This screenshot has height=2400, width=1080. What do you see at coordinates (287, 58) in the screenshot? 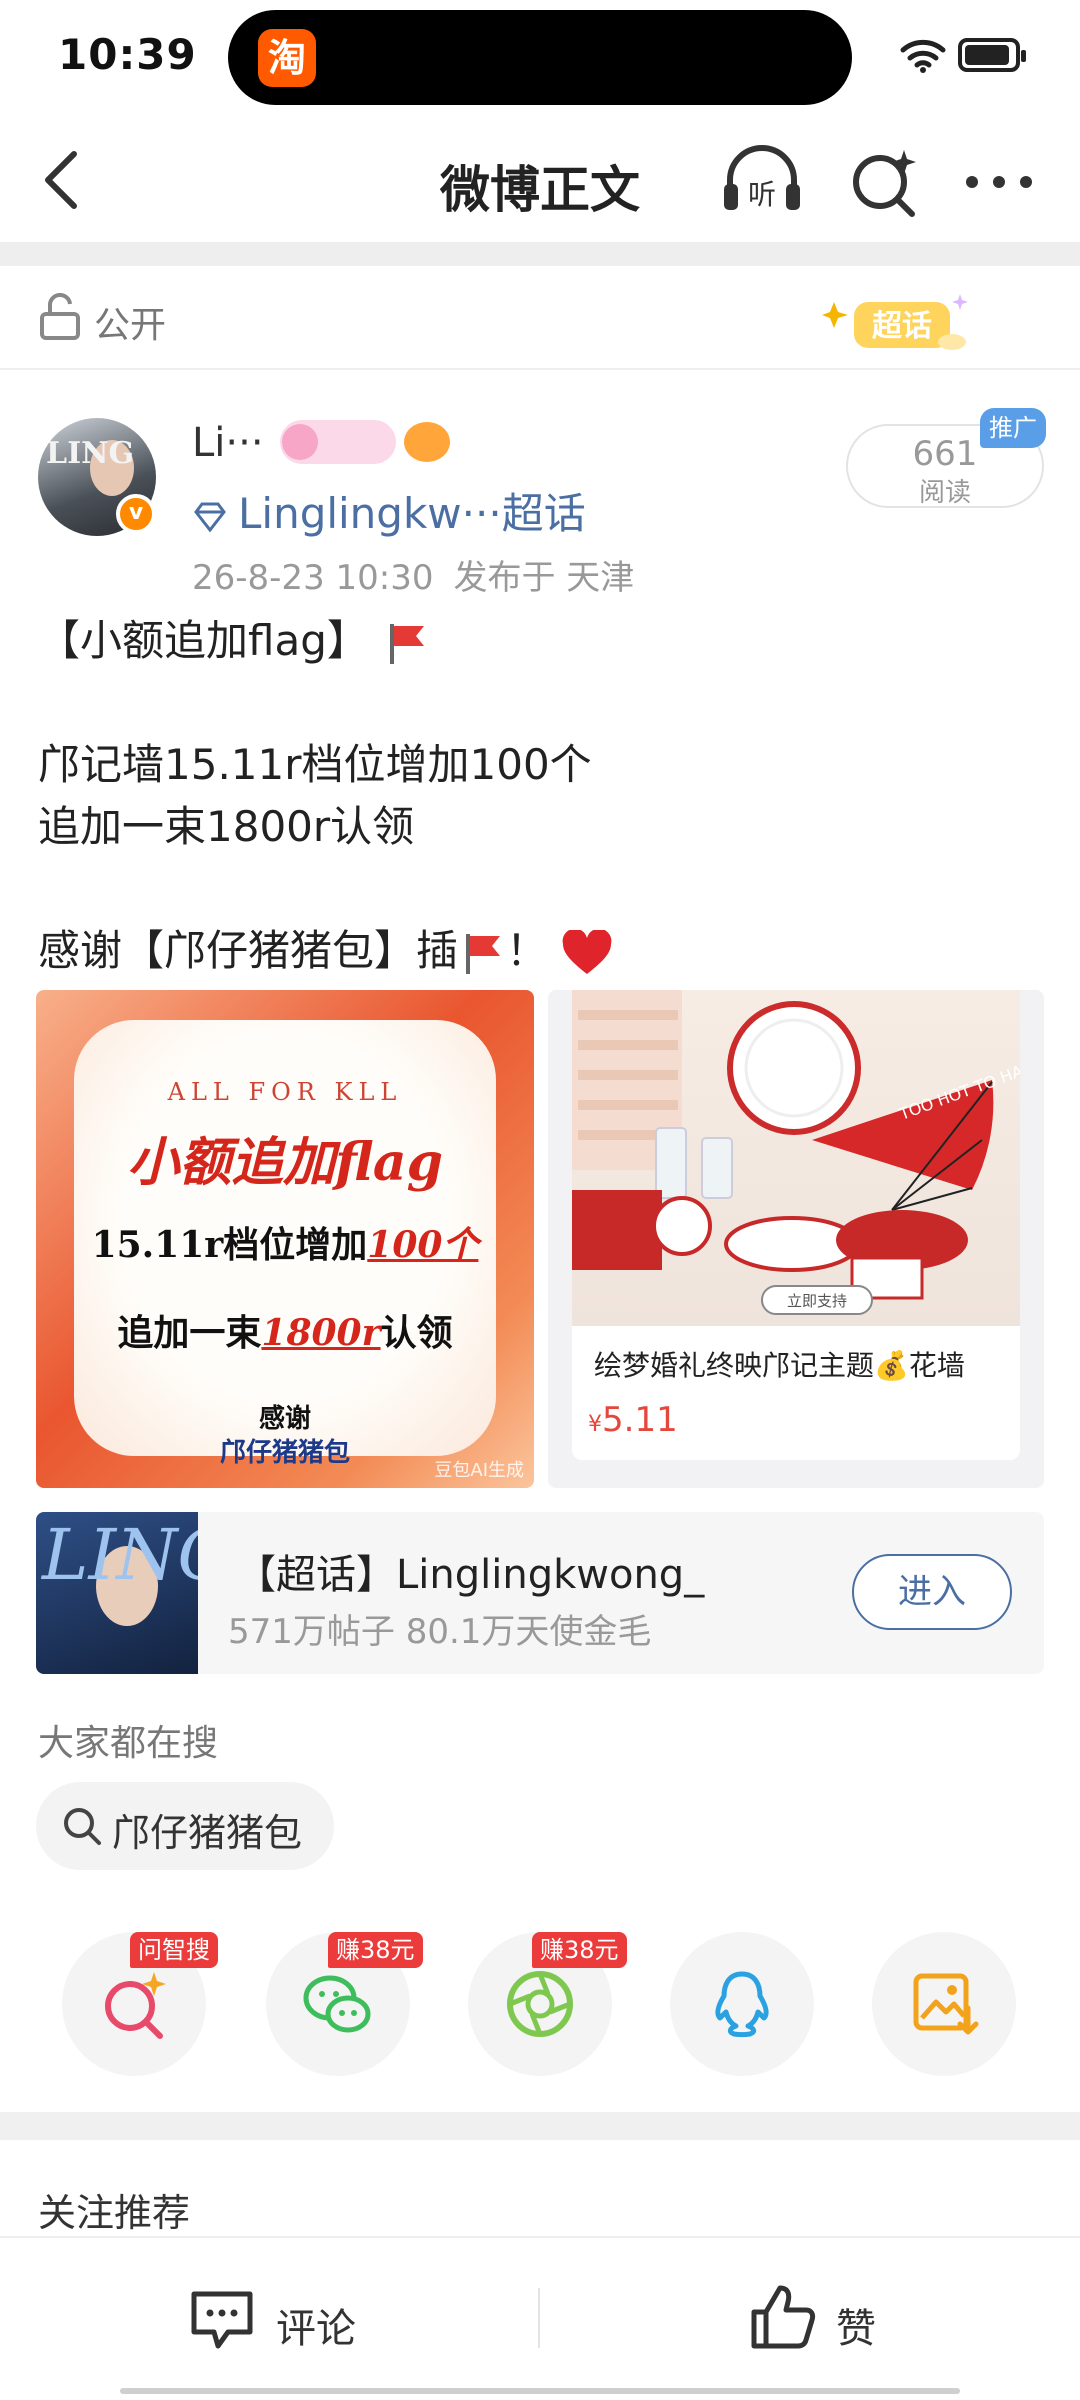
I see `taobao-app-icon: 淘` at bounding box center [287, 58].